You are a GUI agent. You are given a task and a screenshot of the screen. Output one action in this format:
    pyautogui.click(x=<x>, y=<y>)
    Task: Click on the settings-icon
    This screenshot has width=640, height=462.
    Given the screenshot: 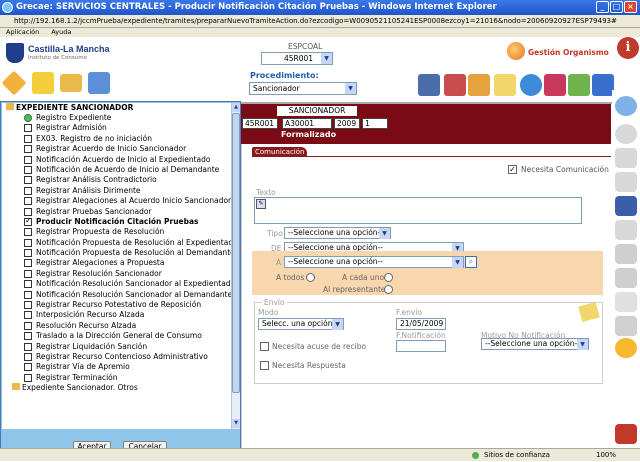 What is the action you would take?
    pyautogui.click(x=626, y=348)
    